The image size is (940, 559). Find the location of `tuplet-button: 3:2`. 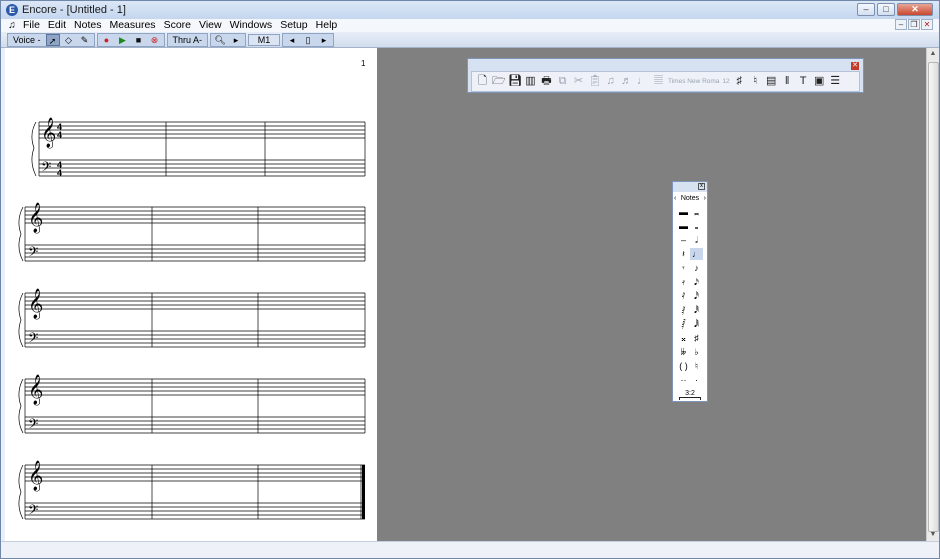

tuplet-button: 3:2 is located at coordinates (690, 393).